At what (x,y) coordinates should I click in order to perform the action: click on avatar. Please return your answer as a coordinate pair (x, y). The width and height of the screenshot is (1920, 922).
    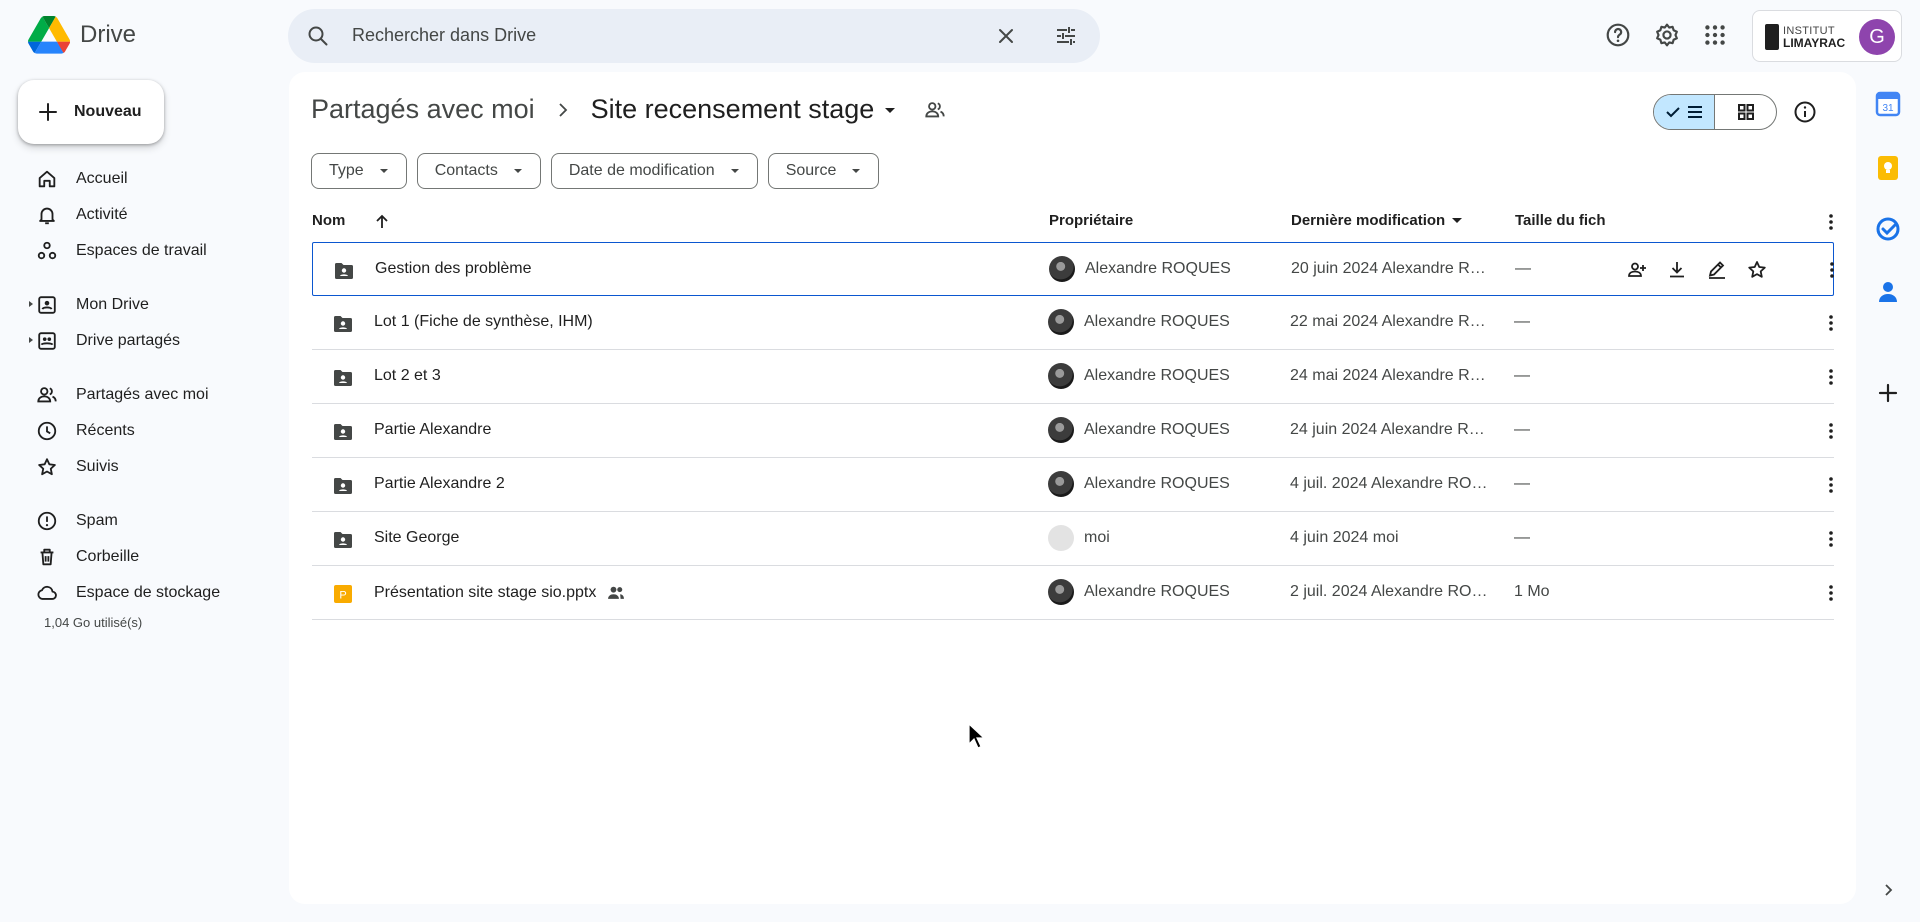
    Looking at the image, I should click on (1061, 322).